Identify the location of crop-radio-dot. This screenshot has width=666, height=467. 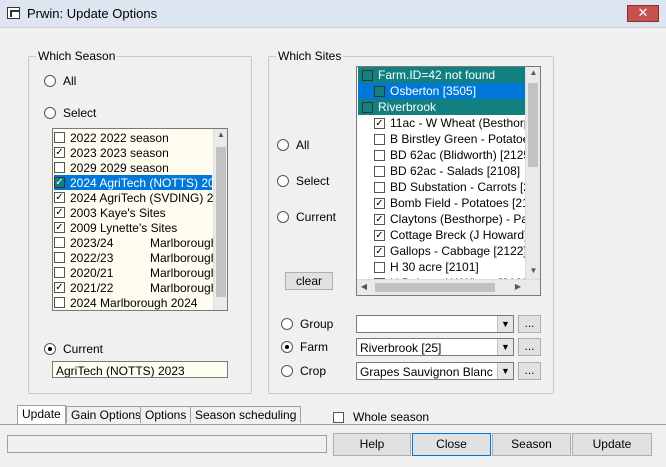
(287, 371).